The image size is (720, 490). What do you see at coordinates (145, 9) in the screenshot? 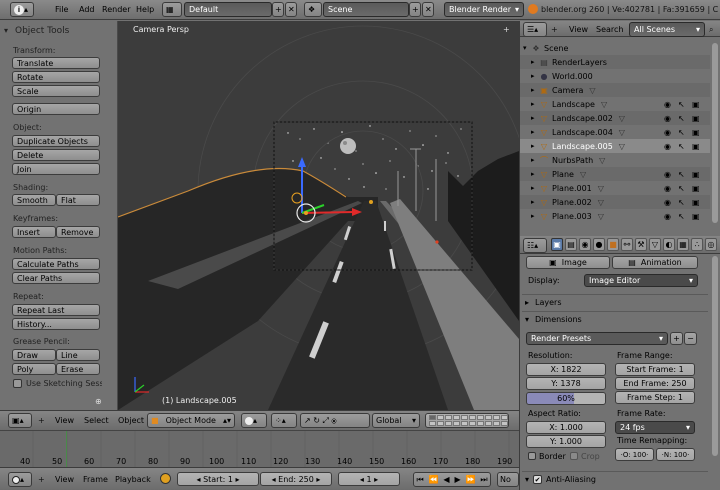
I see `menu-help: Help` at bounding box center [145, 9].